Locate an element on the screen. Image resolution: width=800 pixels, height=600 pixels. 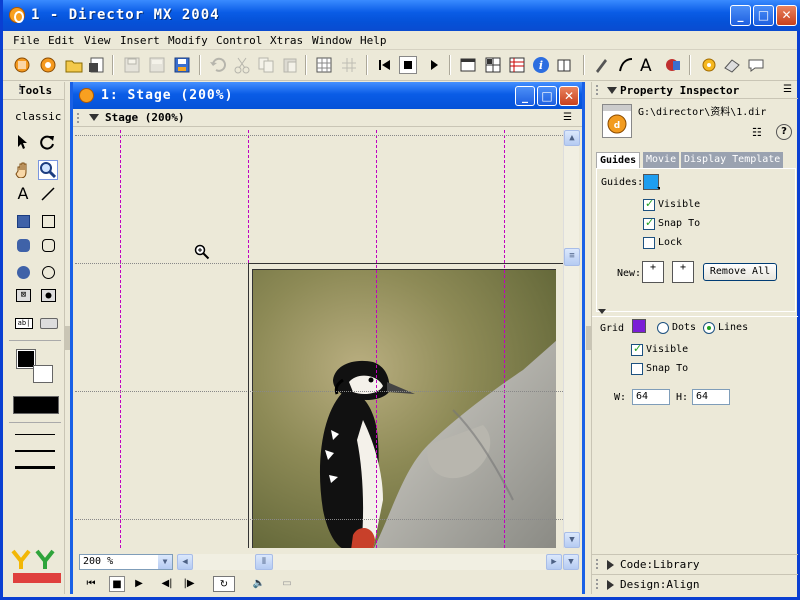
new-vertical-guide-button: + is located at coordinates (683, 272).